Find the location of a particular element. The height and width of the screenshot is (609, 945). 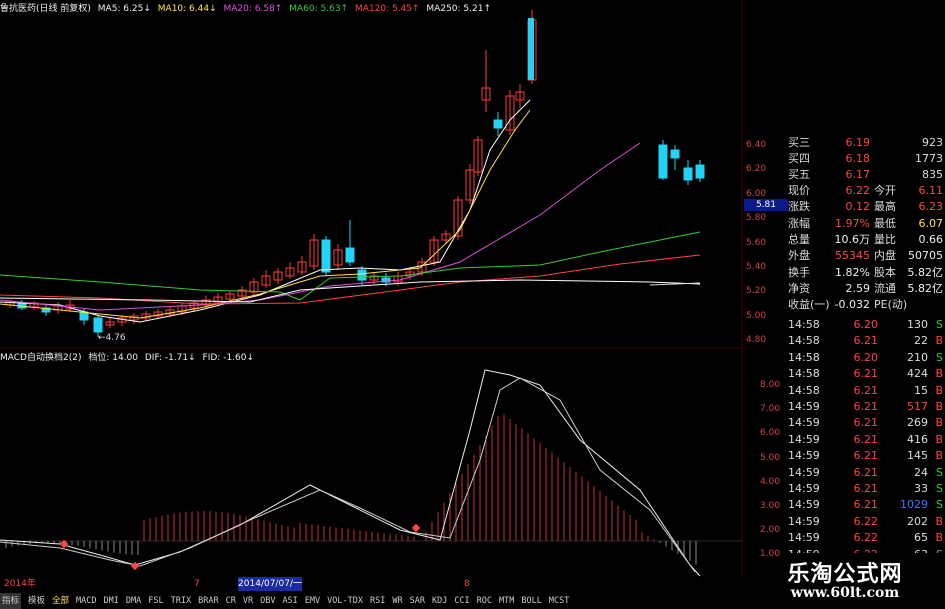

tab-vol-tdx: VOL-TDX is located at coordinates (345, 601).